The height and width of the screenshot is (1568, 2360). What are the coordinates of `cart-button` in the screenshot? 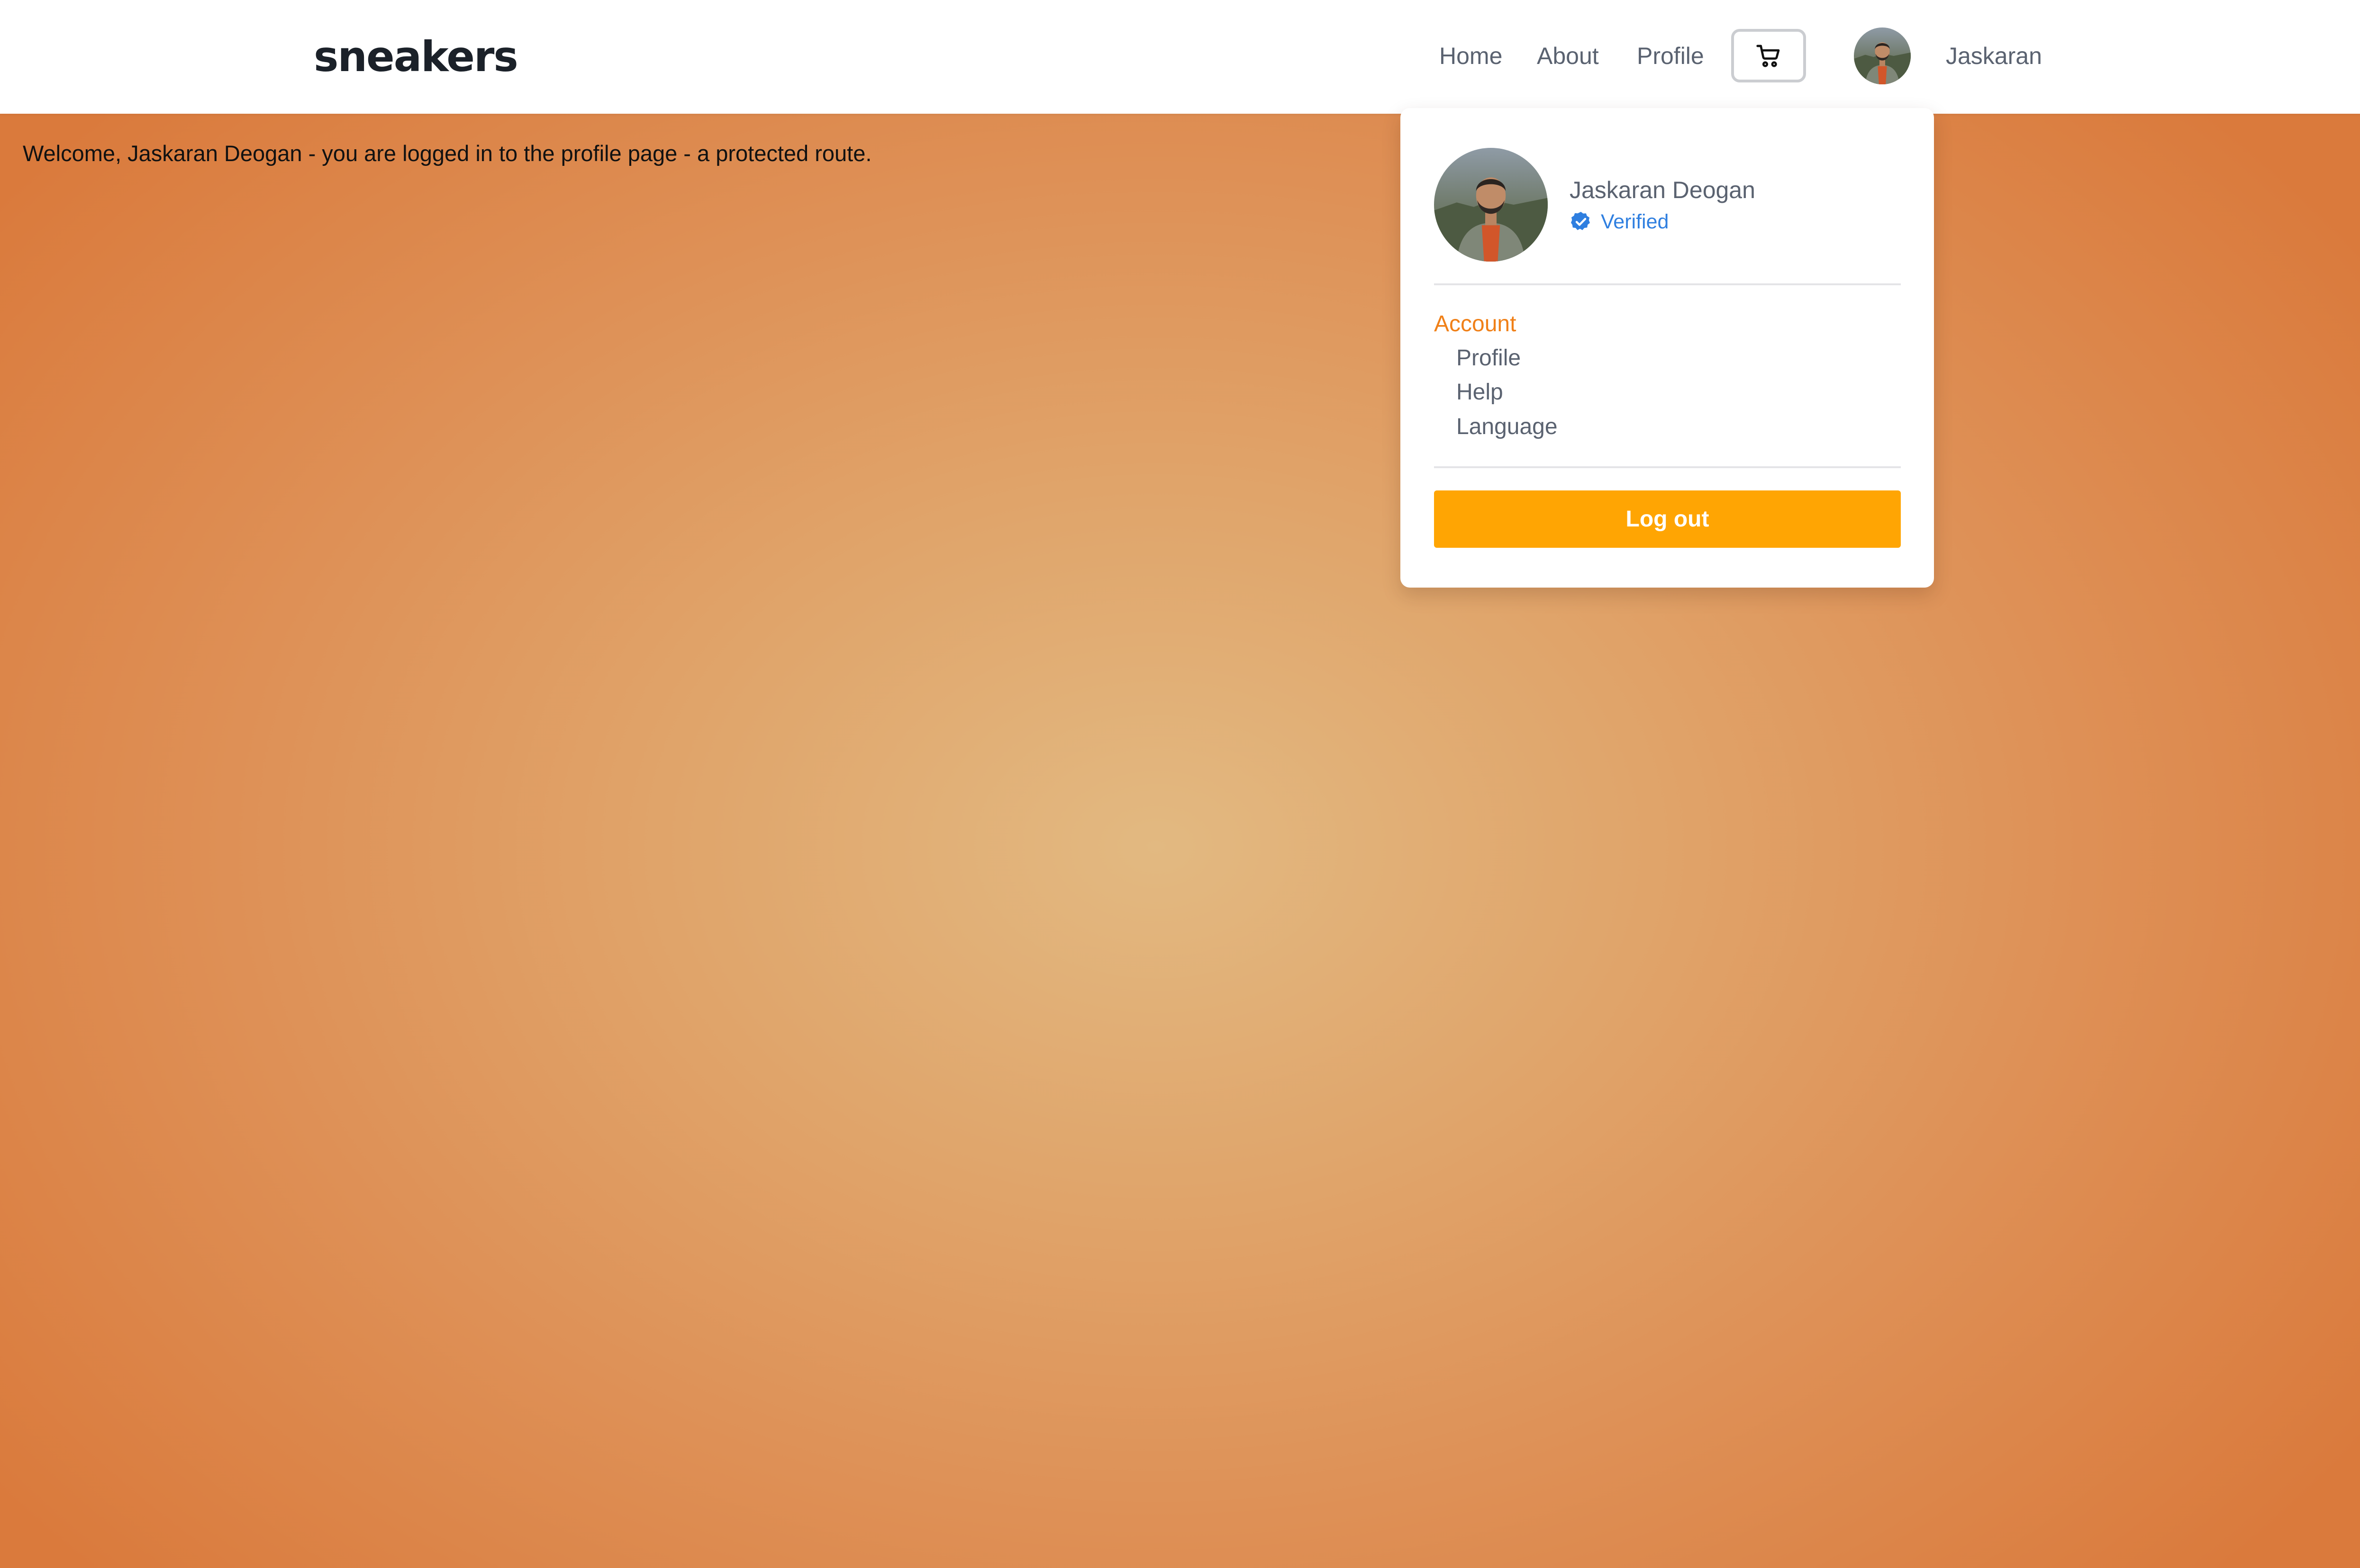 It's located at (1768, 55).